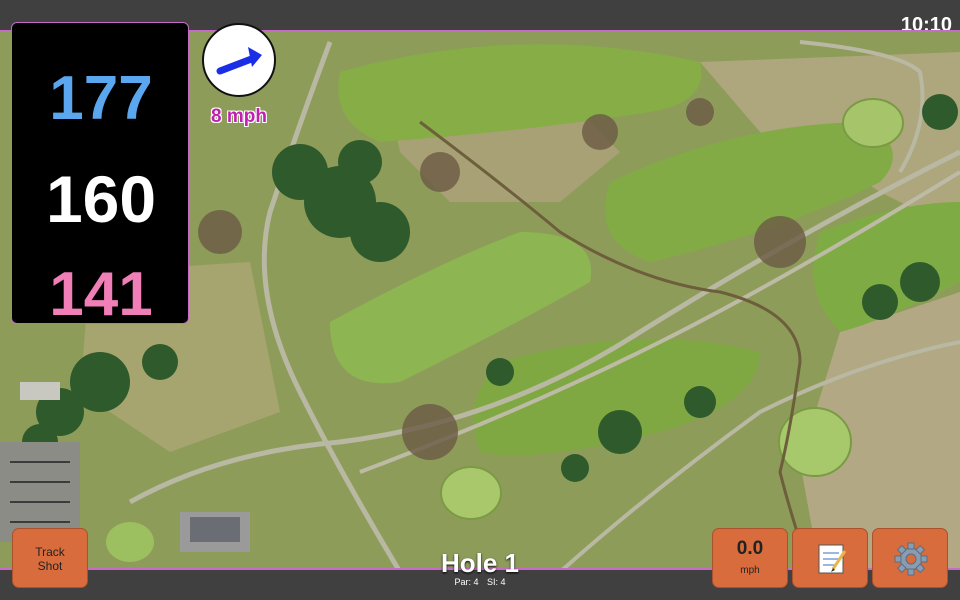  I want to click on notes-button, so click(830, 558).